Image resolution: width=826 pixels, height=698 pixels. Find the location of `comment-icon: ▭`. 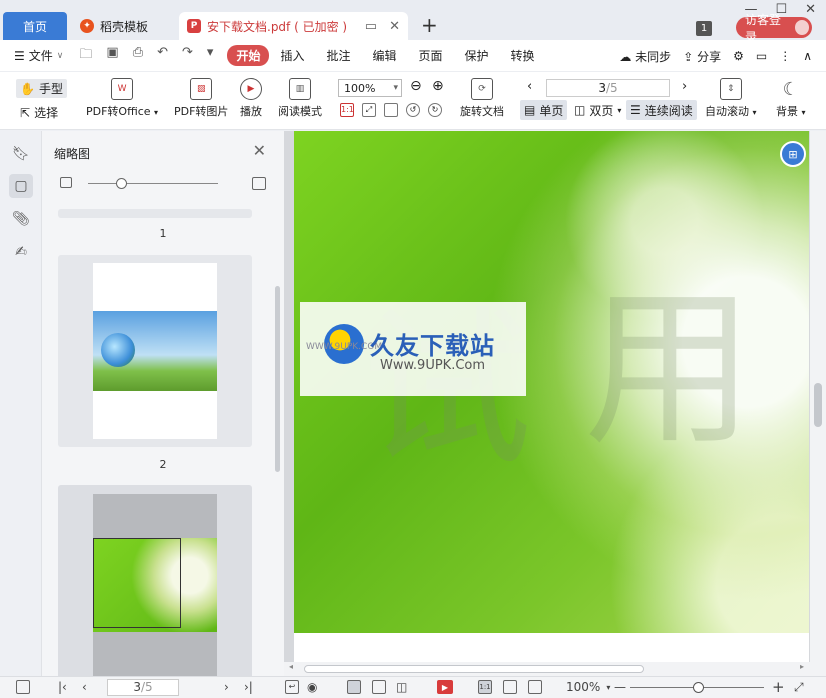

comment-icon: ▭ is located at coordinates (761, 56).